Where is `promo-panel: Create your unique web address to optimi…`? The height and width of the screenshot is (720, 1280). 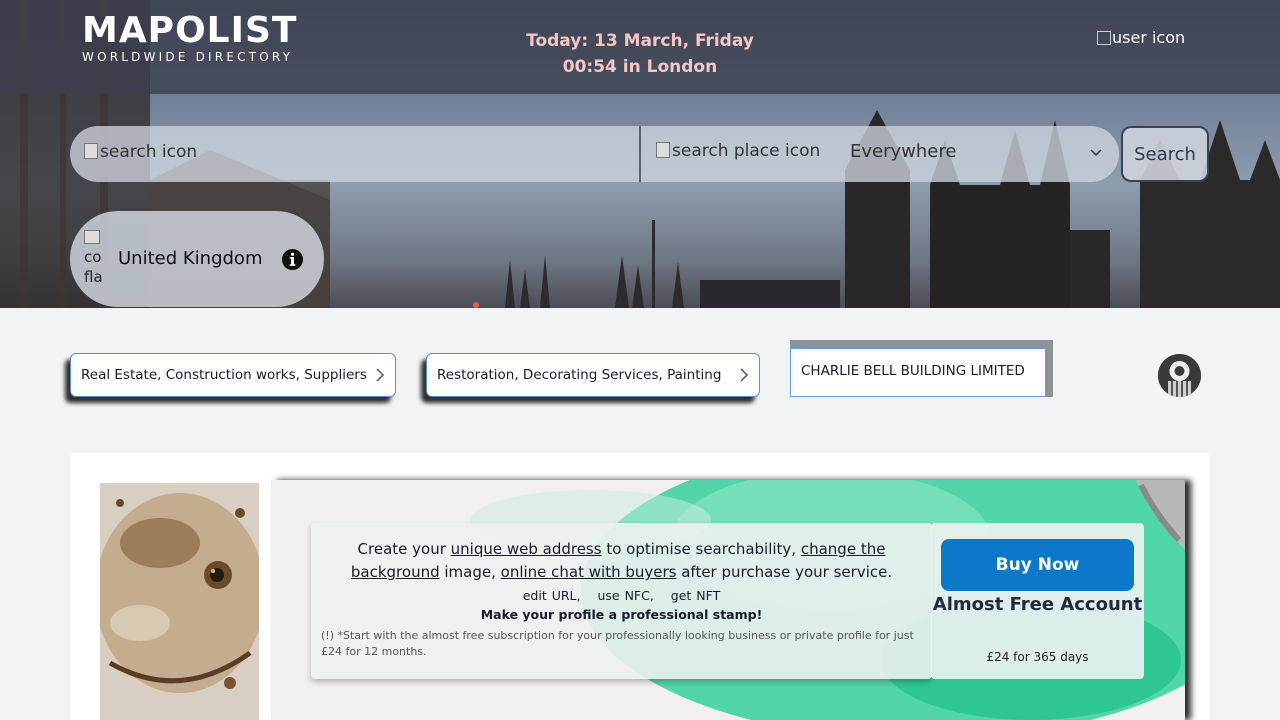 promo-panel: Create your unique web address to optimi… is located at coordinates (621, 601).